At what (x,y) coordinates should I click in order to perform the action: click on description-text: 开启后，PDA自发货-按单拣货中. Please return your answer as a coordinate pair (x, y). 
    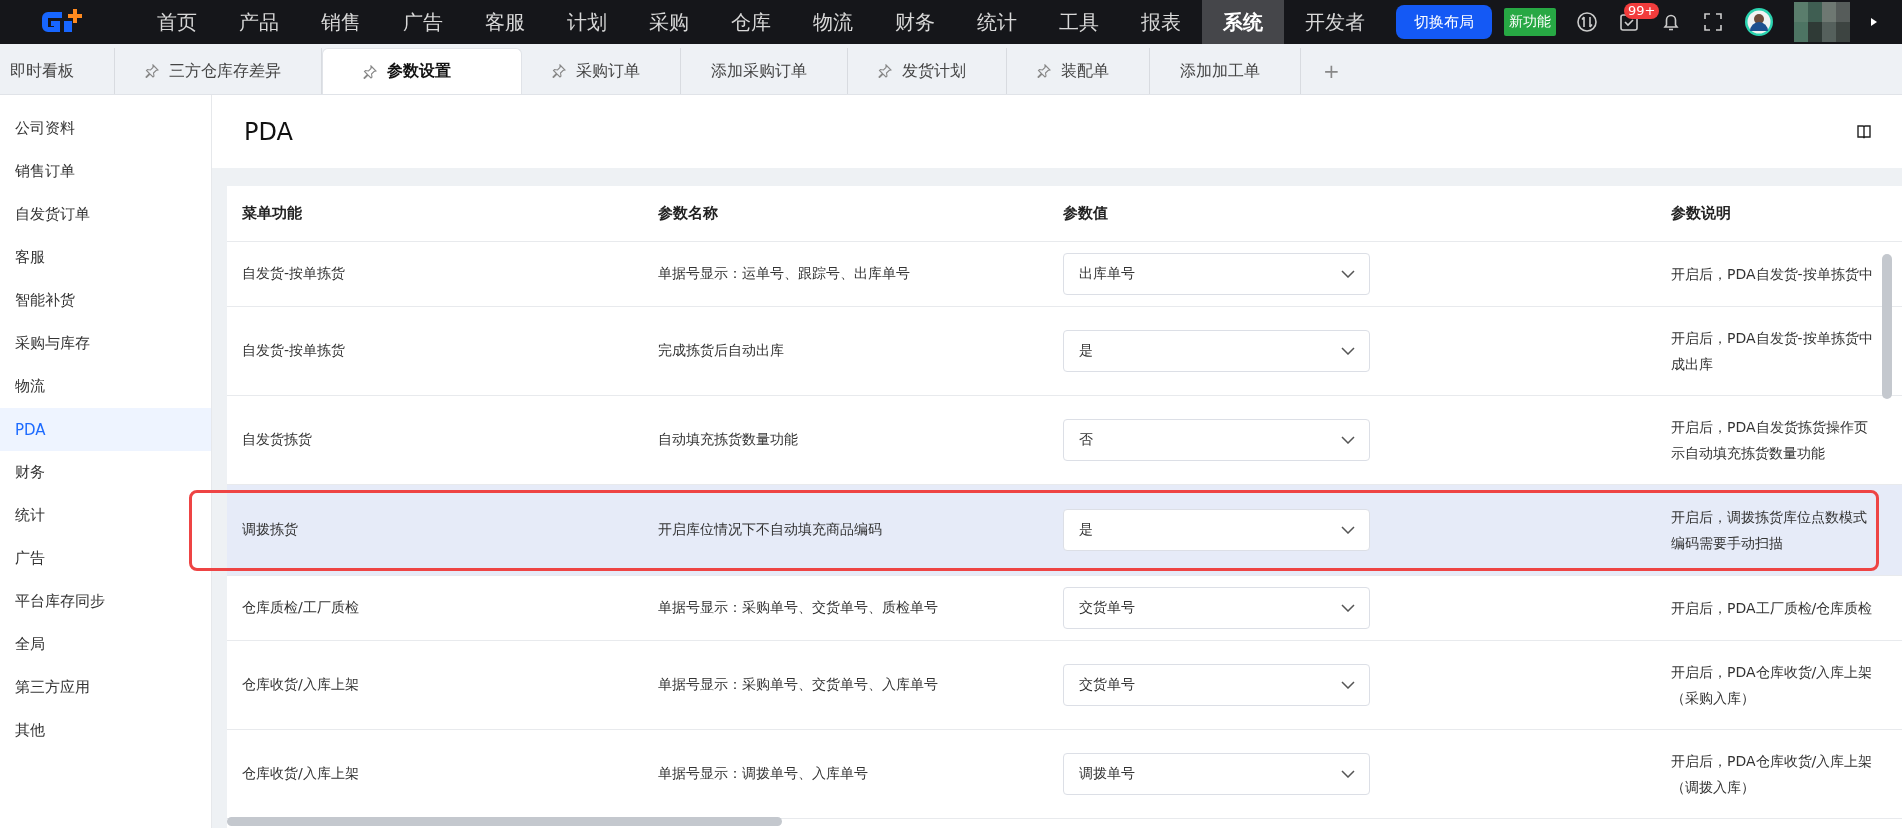
    Looking at the image, I should click on (1772, 274).